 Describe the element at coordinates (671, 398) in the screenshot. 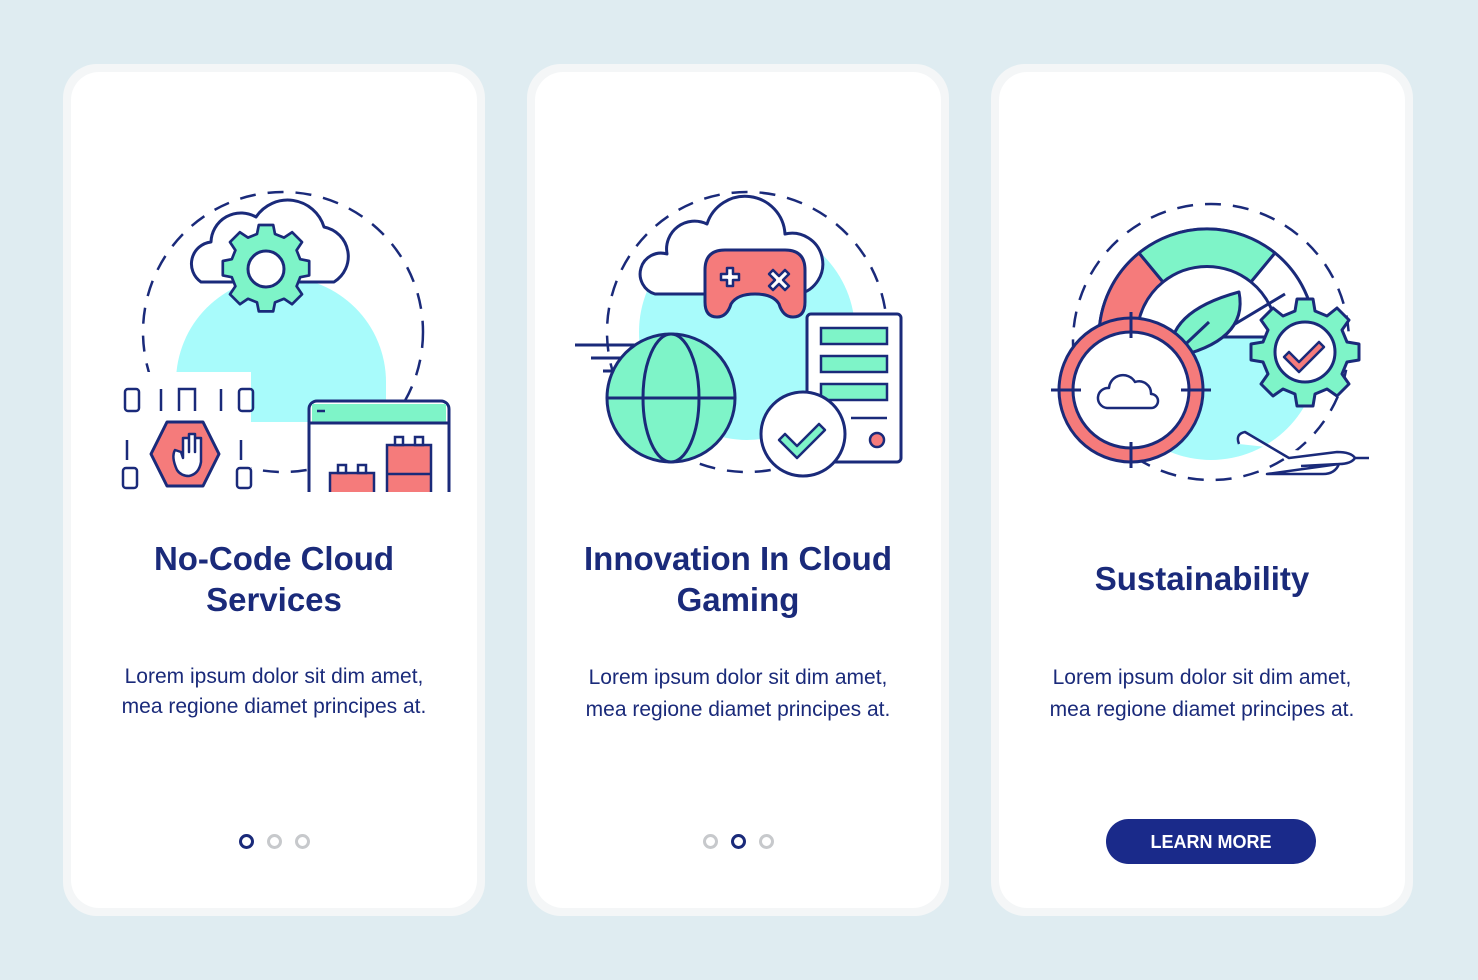

I see `globe-icon` at that location.